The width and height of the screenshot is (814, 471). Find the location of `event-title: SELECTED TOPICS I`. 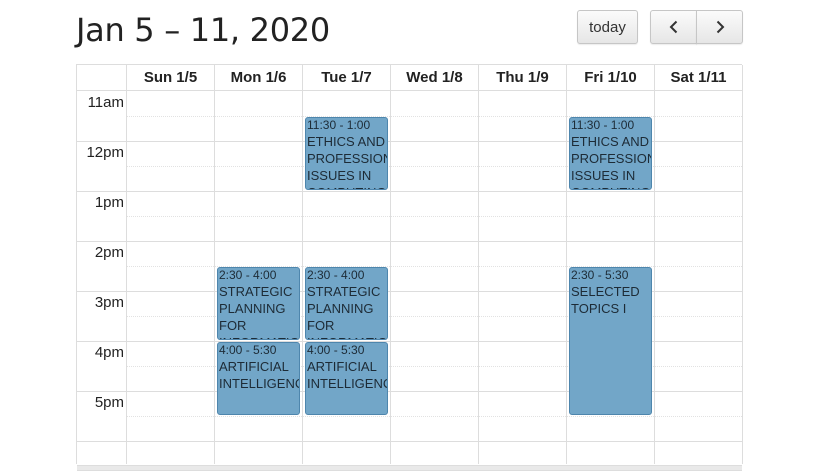

event-title: SELECTED TOPICS I is located at coordinates (605, 300).